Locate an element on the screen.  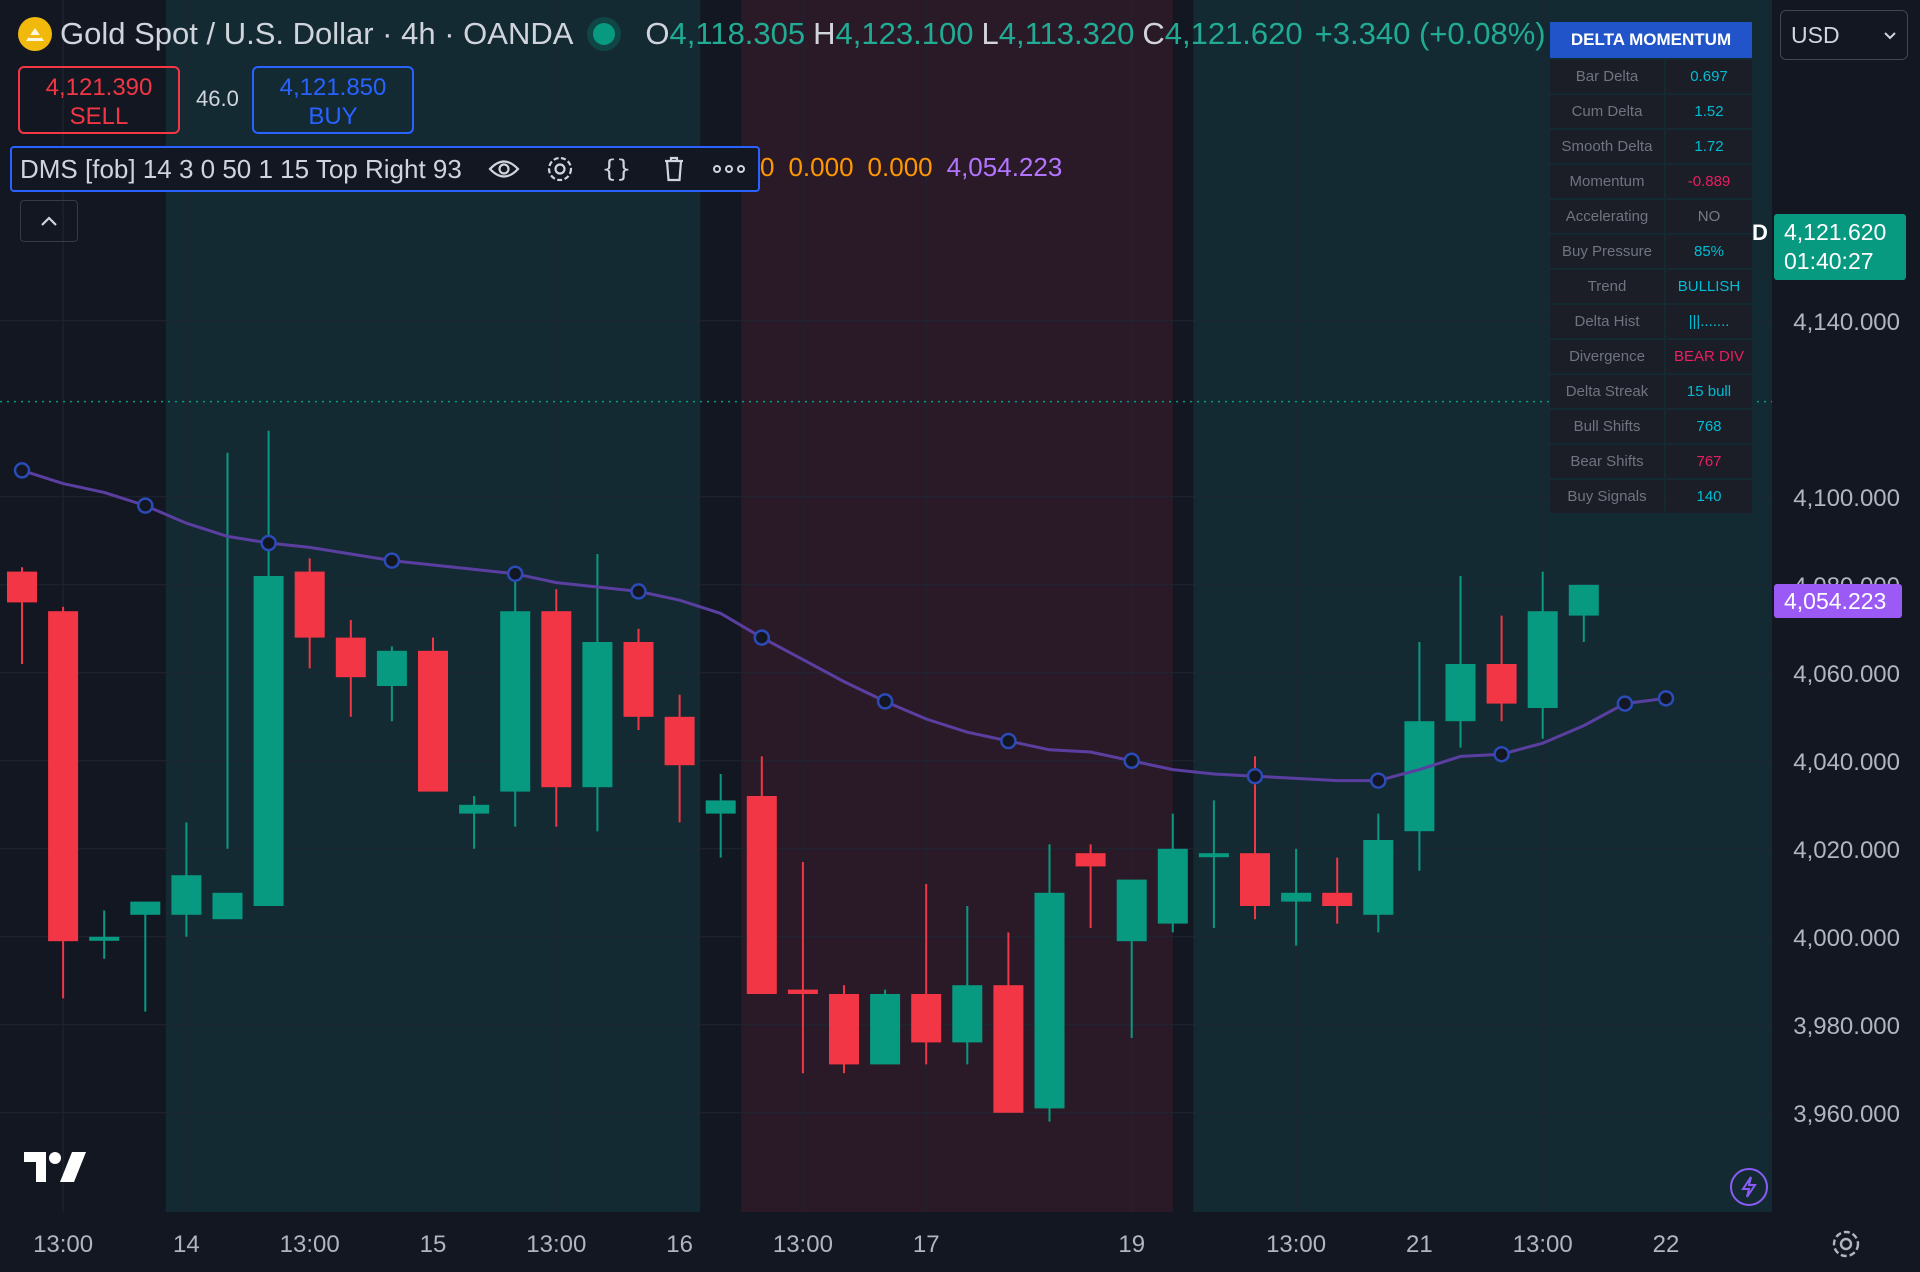
table-row-label: Cum Delta is located at coordinates (1607, 111).